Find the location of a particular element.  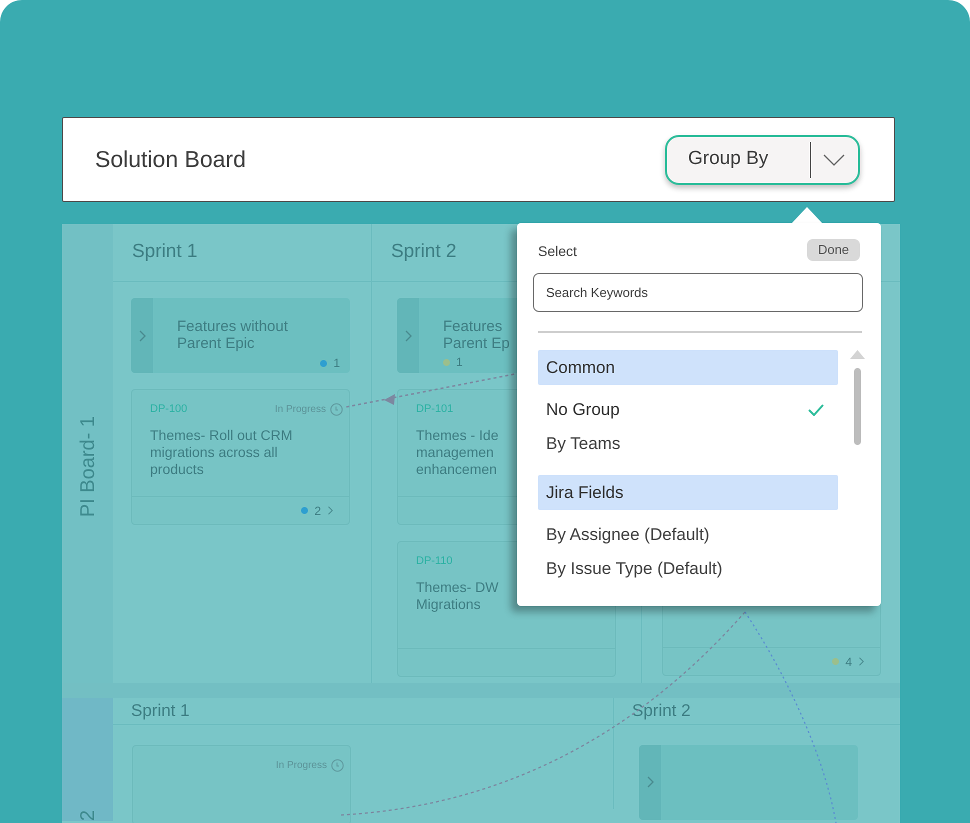

issue-title: Themes- DW Migrations is located at coordinates (457, 596).